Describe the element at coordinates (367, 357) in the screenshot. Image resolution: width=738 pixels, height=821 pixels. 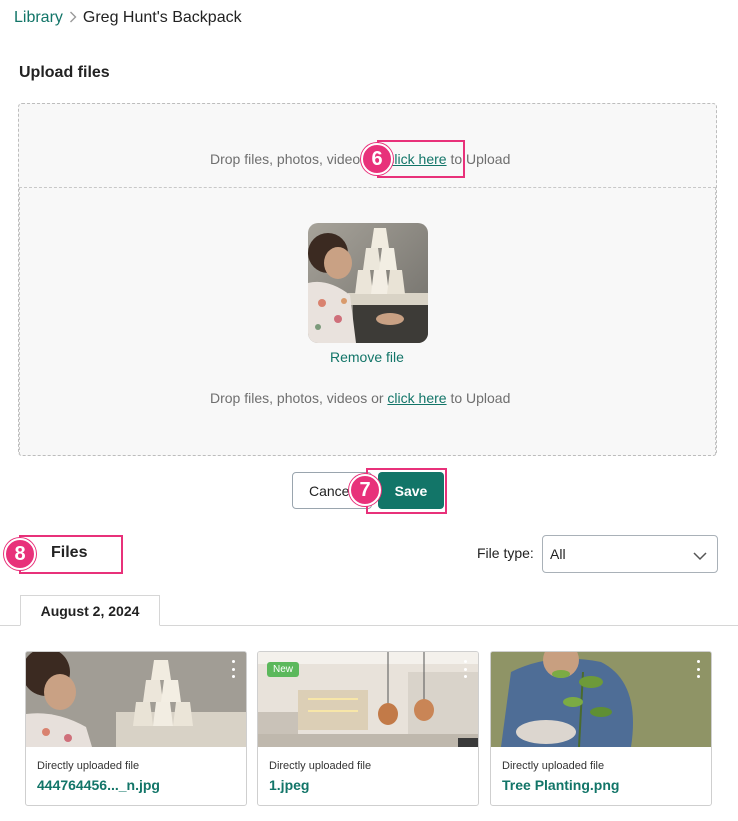
I see `remove-file-link: Remove file` at that location.